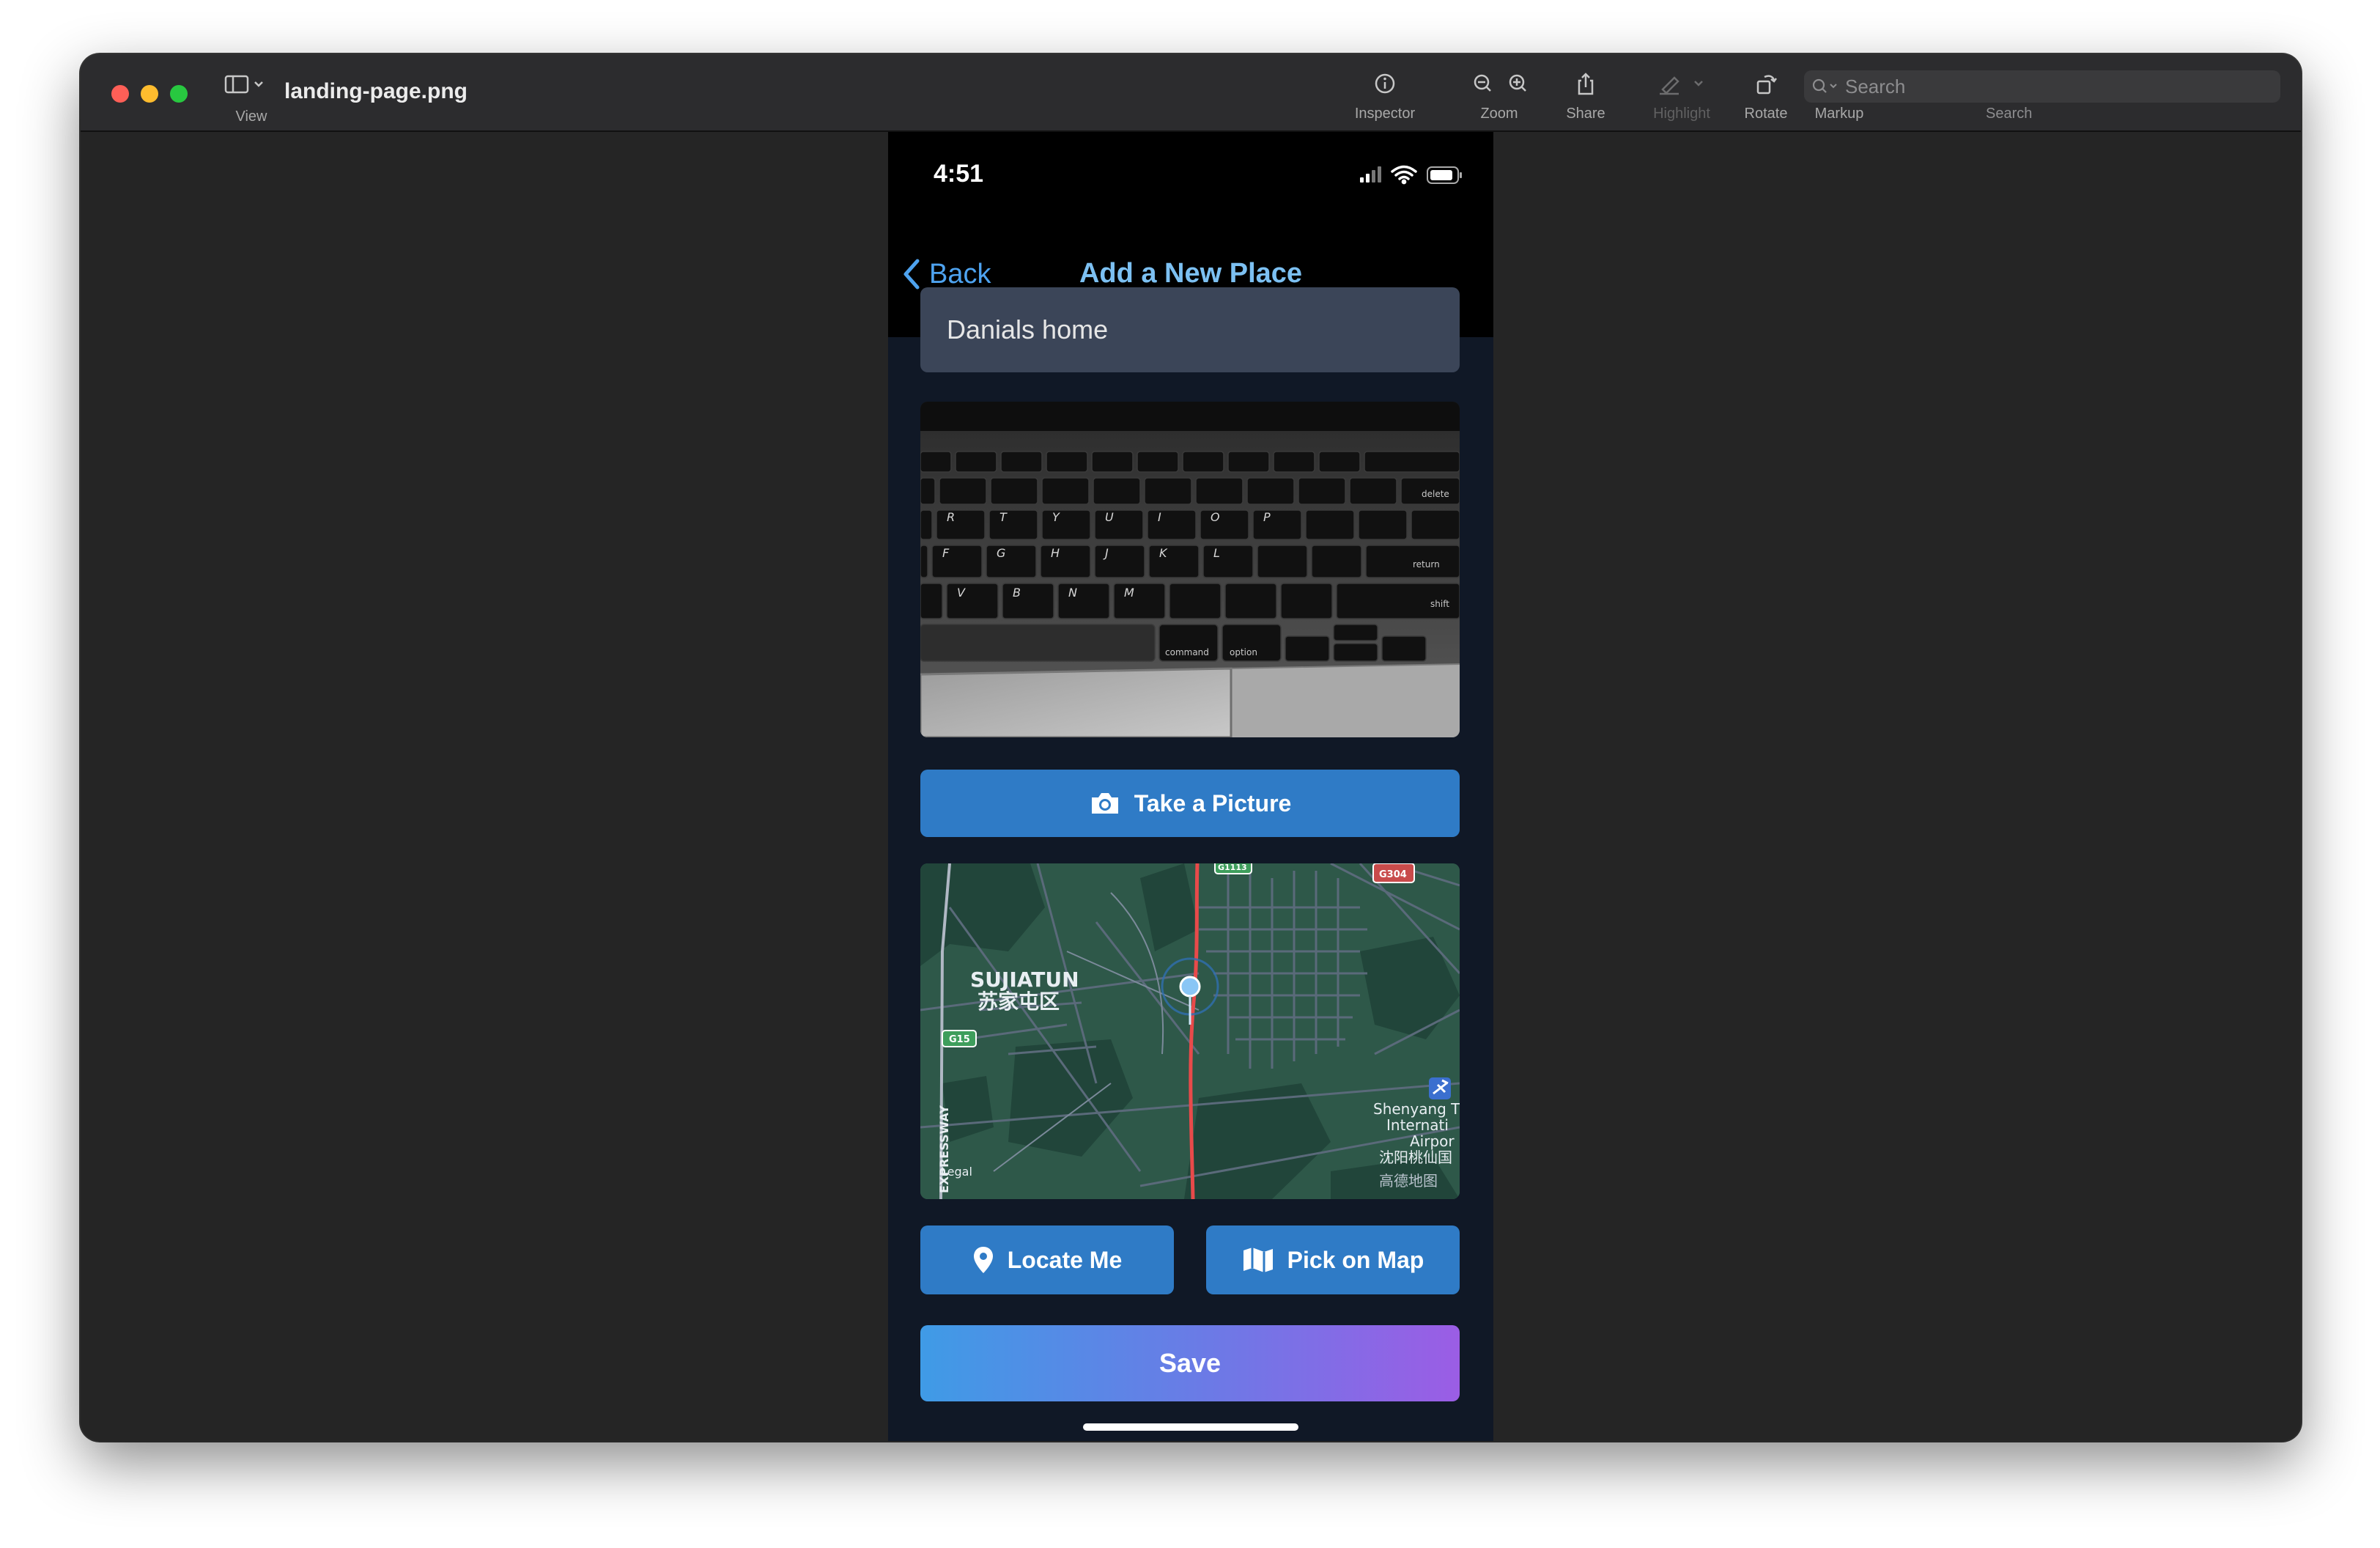 This screenshot has height=1548, width=2380. I want to click on search-icon, so click(1824, 85).